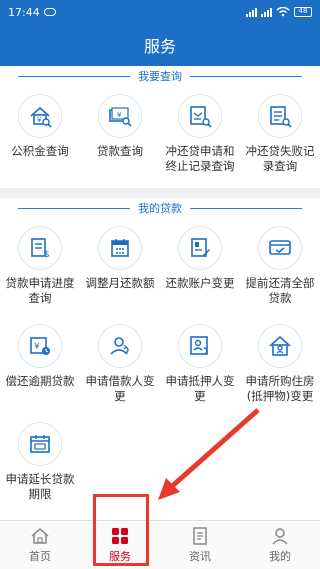 This screenshot has height=569, width=320. I want to click on item-label: 申请抵押人变更, so click(200, 388).